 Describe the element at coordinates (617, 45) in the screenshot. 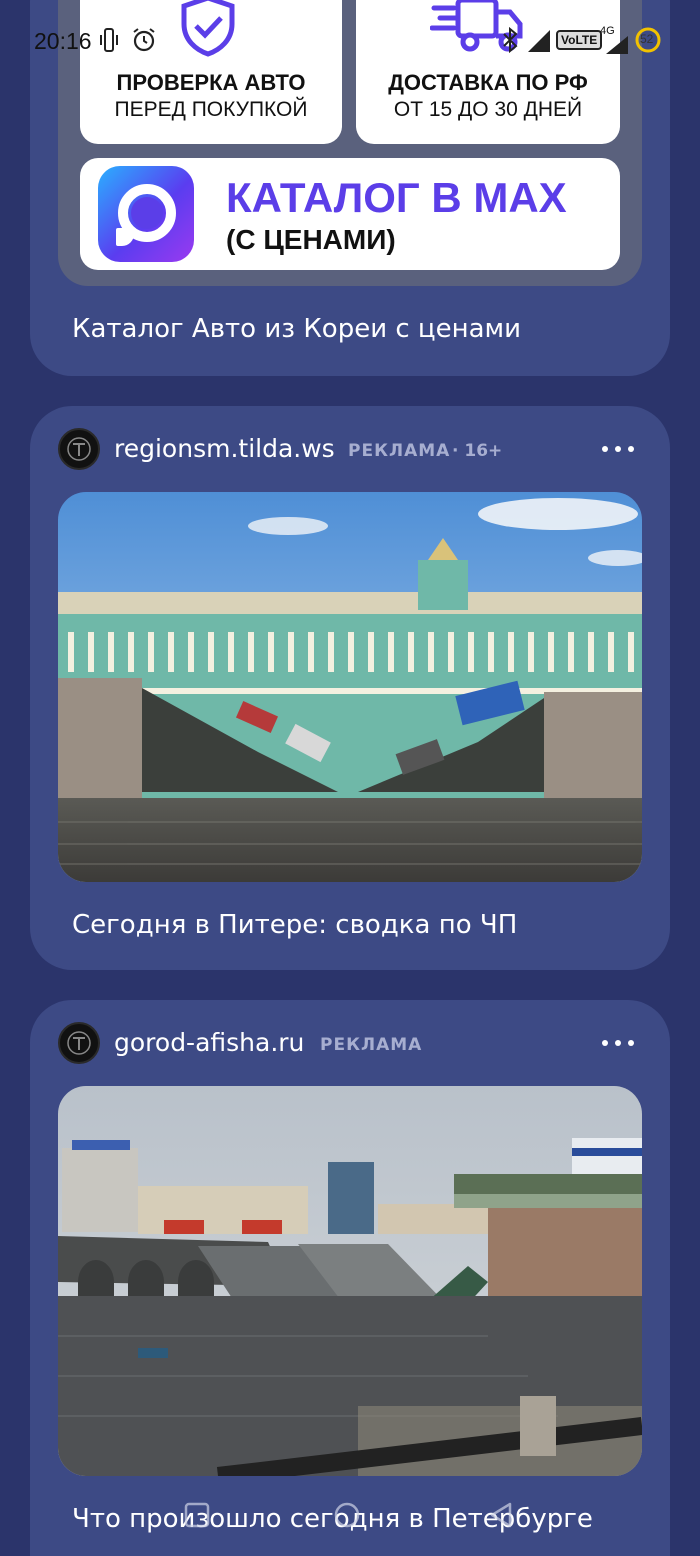

I see `signal-secondary-icon` at that location.